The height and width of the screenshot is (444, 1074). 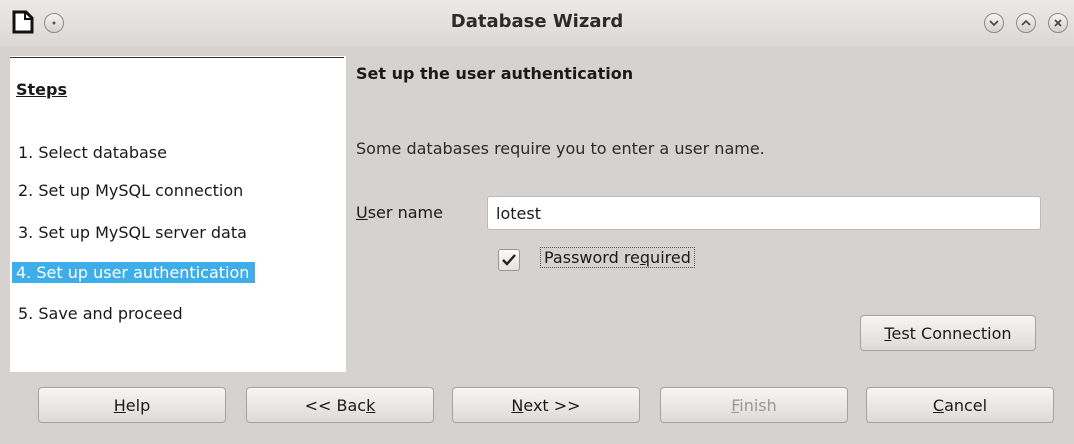 What do you see at coordinates (100, 313) in the screenshot?
I see `step-save-and-proceed: 5. Save and proceed` at bounding box center [100, 313].